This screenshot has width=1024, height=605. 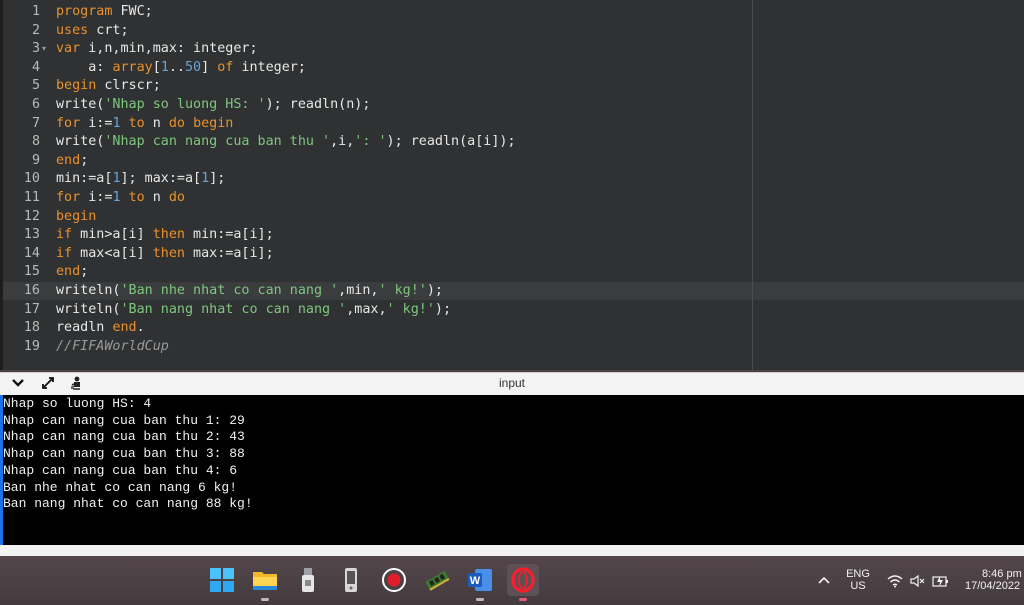 I want to click on code-text: if max<a[i] then max:=a[i];, so click(x=165, y=254).